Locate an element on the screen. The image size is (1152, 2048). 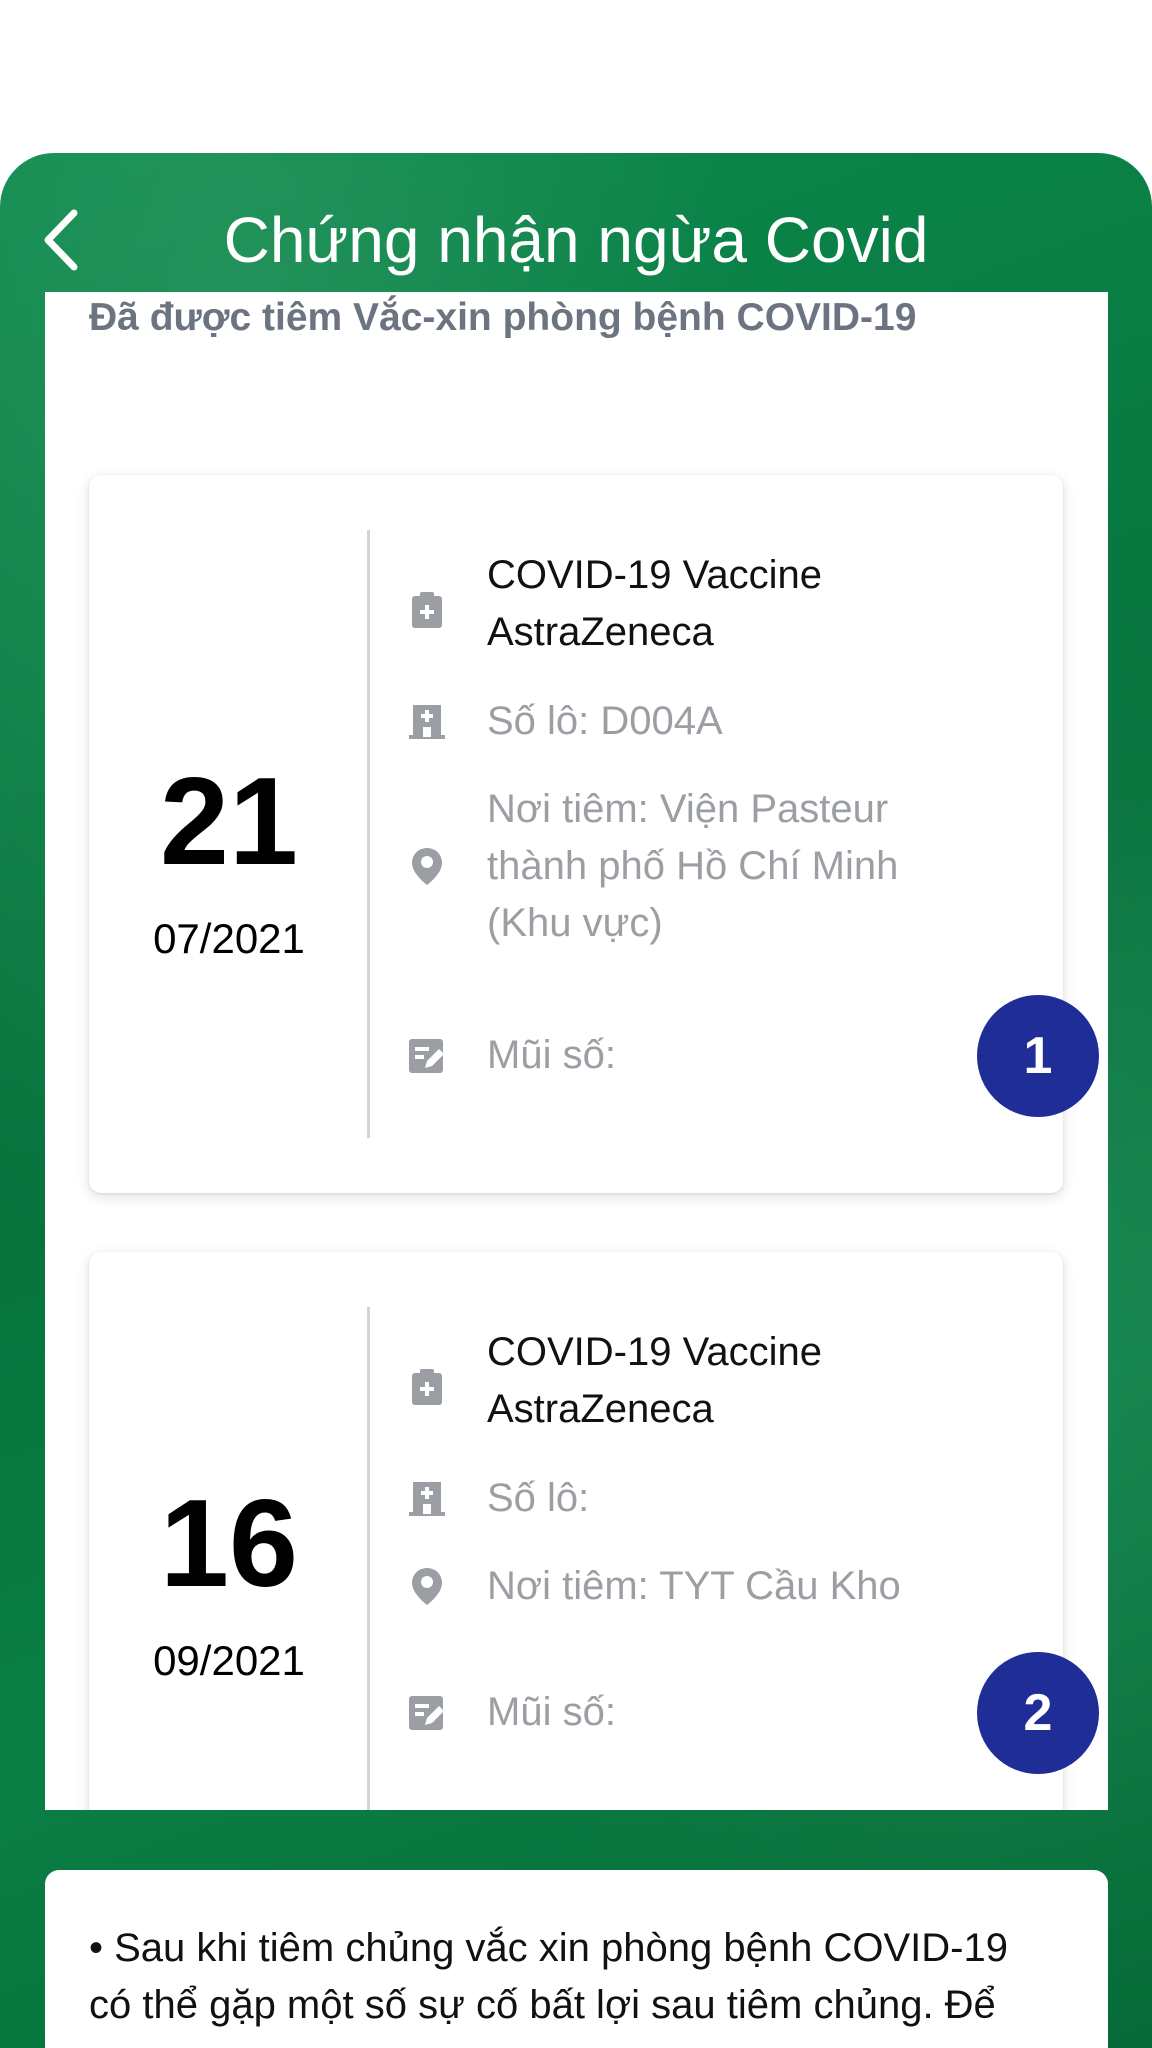
lot-number-row: Số lô: is located at coordinates (725, 1498).